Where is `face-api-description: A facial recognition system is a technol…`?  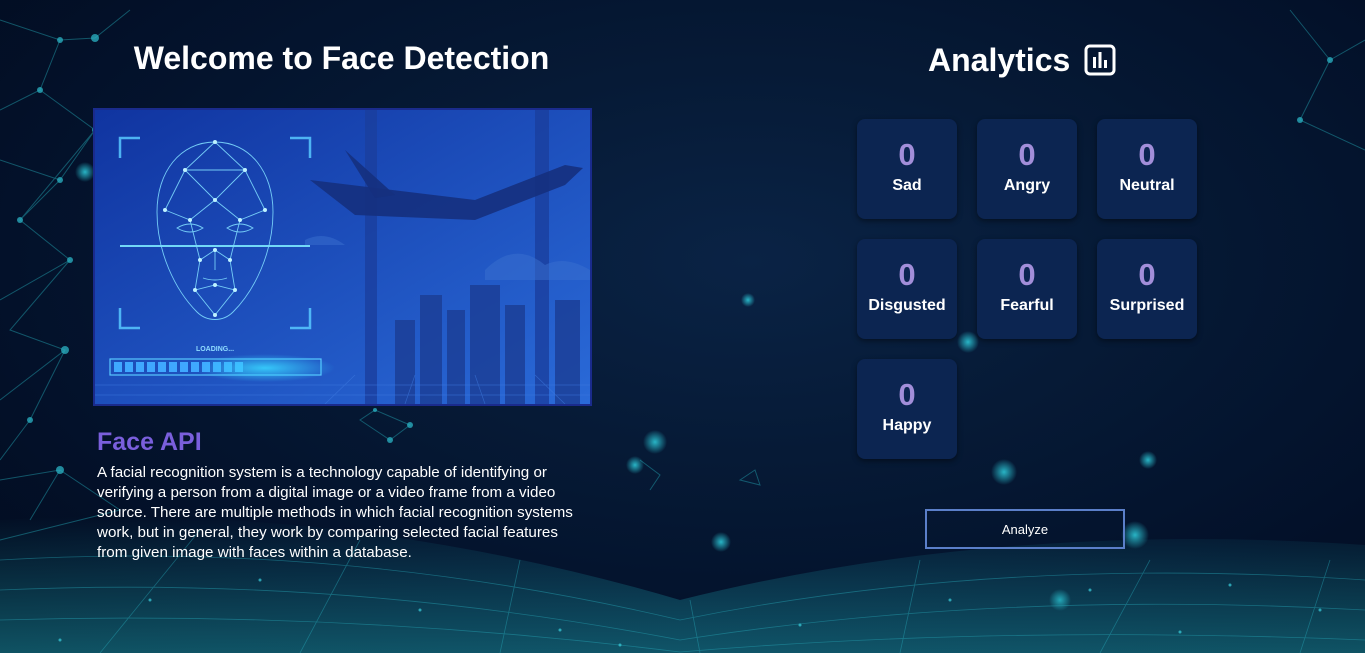
face-api-description: A facial recognition system is a technol… is located at coordinates (335, 512).